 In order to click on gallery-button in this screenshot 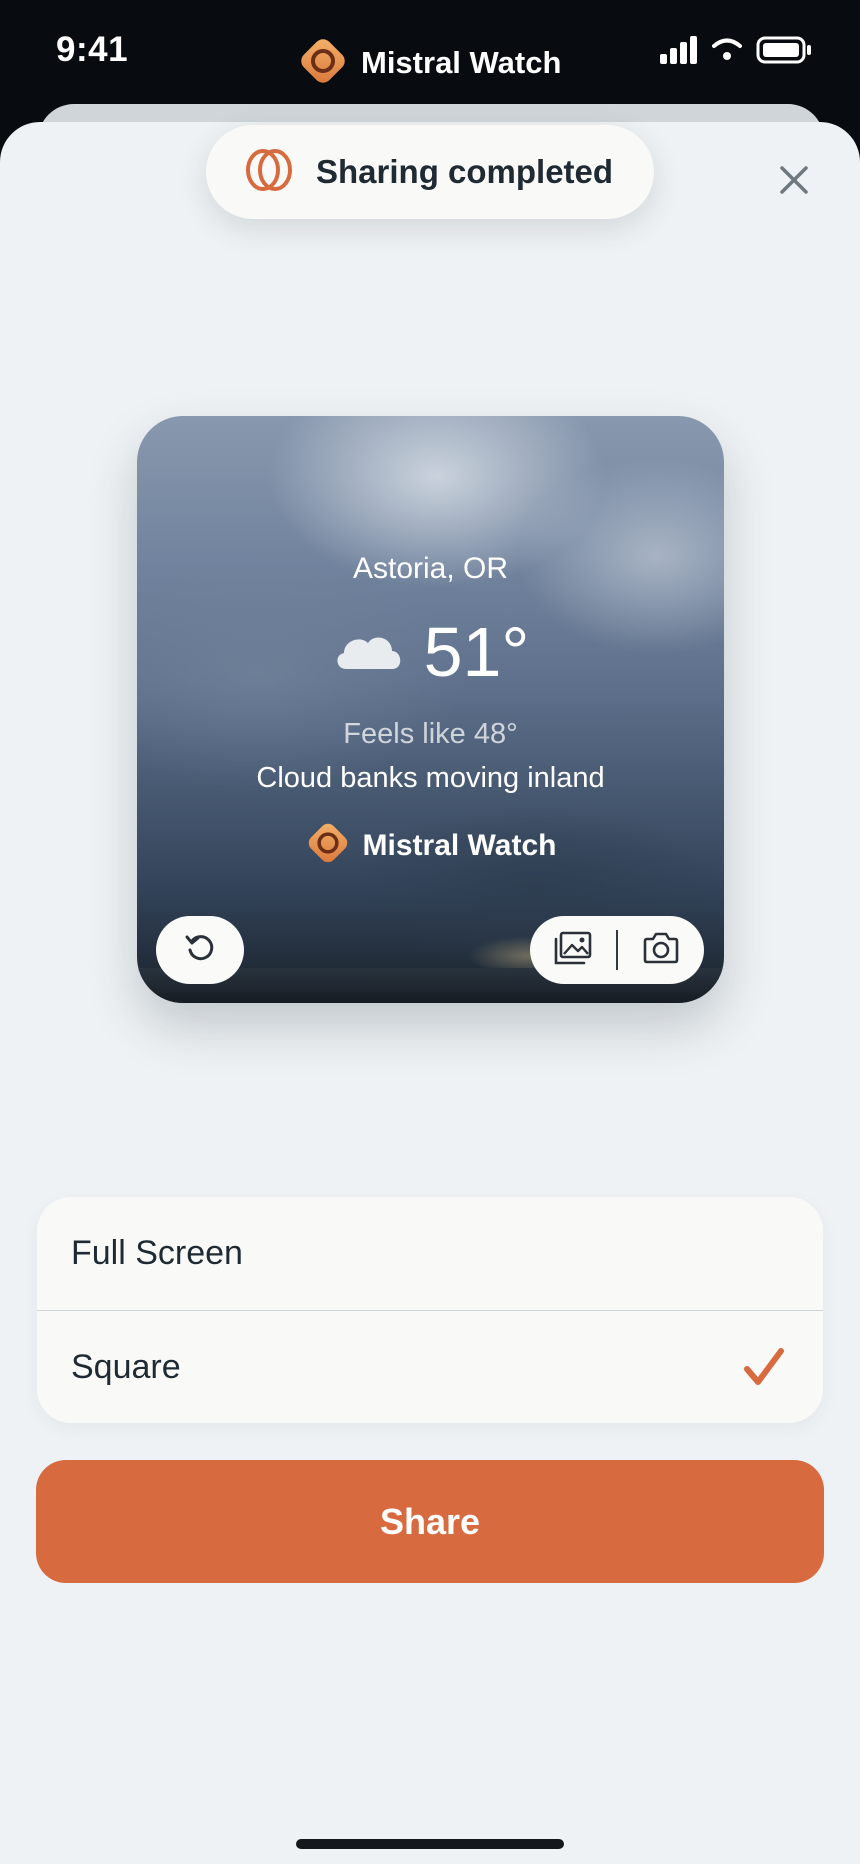, I will do `click(573, 950)`.